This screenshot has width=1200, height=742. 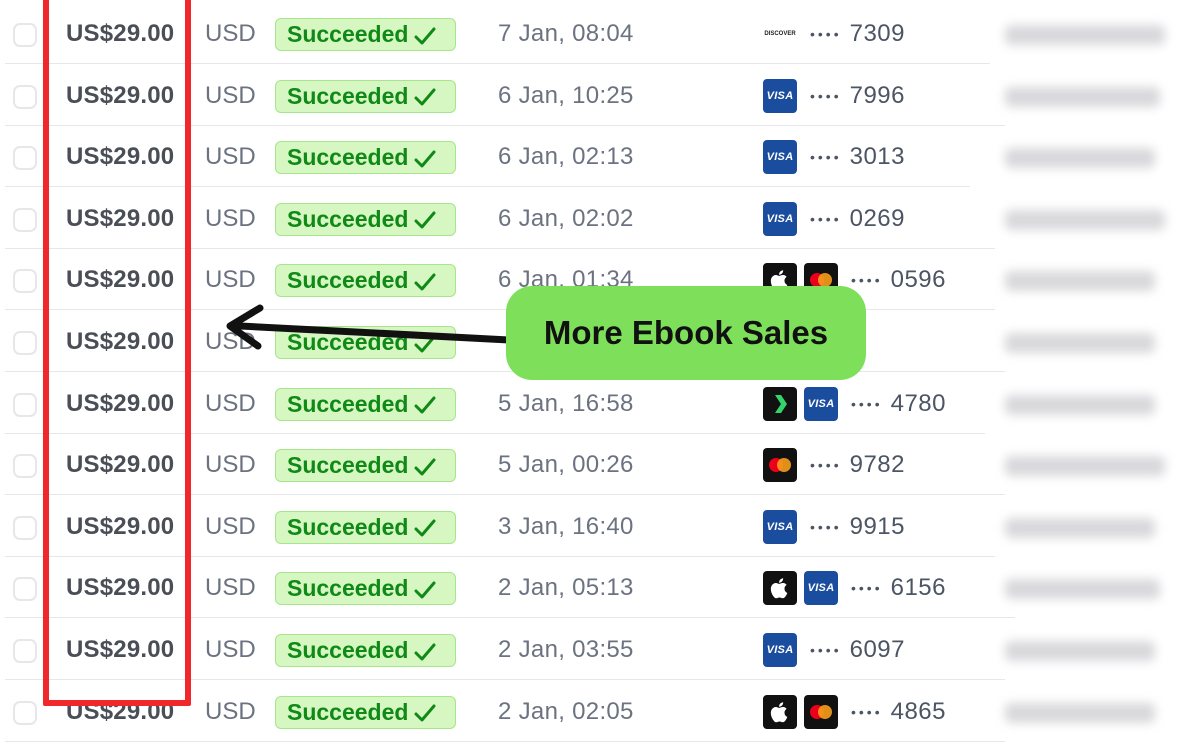 What do you see at coordinates (566, 403) in the screenshot?
I see `payment-date: 5 Jan, 16:58` at bounding box center [566, 403].